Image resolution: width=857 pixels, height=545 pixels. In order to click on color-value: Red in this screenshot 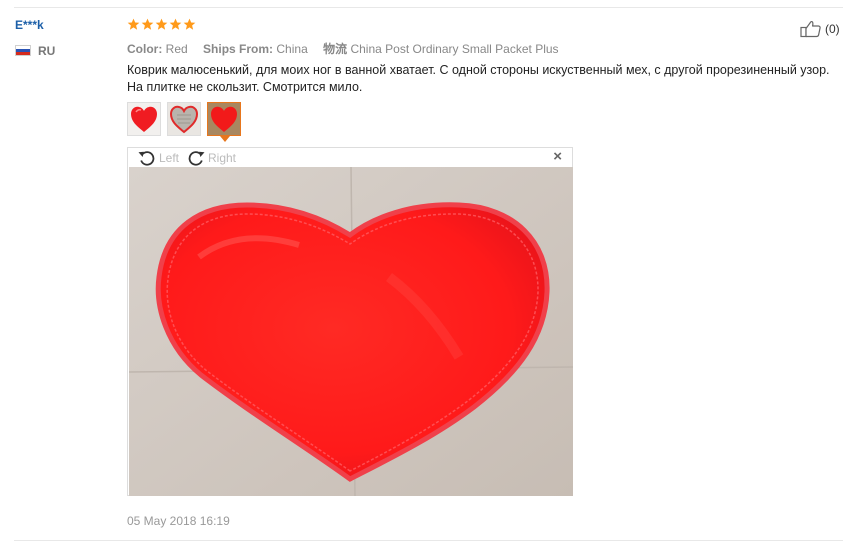, I will do `click(176, 49)`.